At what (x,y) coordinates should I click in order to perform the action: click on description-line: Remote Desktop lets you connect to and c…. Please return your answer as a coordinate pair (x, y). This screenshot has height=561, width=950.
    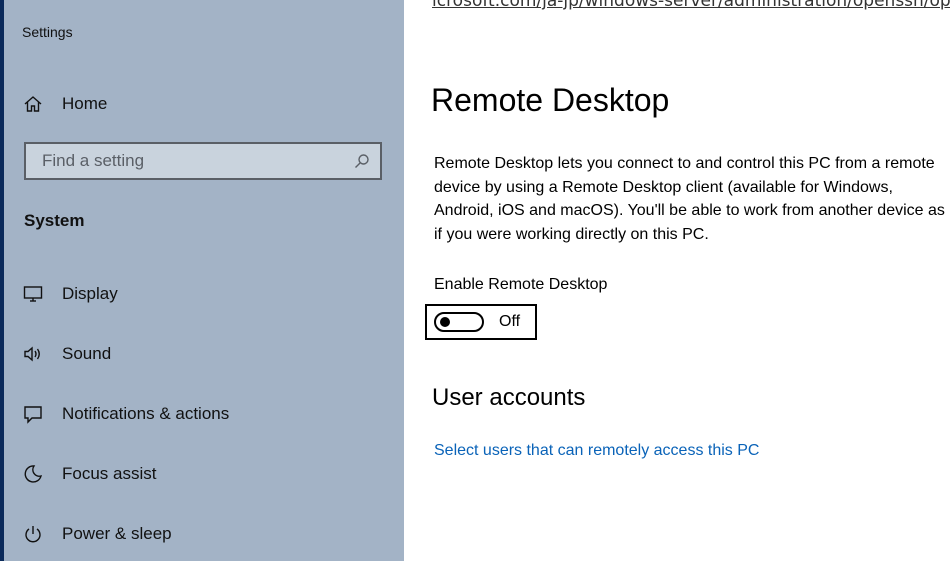
    Looking at the image, I should click on (684, 163).